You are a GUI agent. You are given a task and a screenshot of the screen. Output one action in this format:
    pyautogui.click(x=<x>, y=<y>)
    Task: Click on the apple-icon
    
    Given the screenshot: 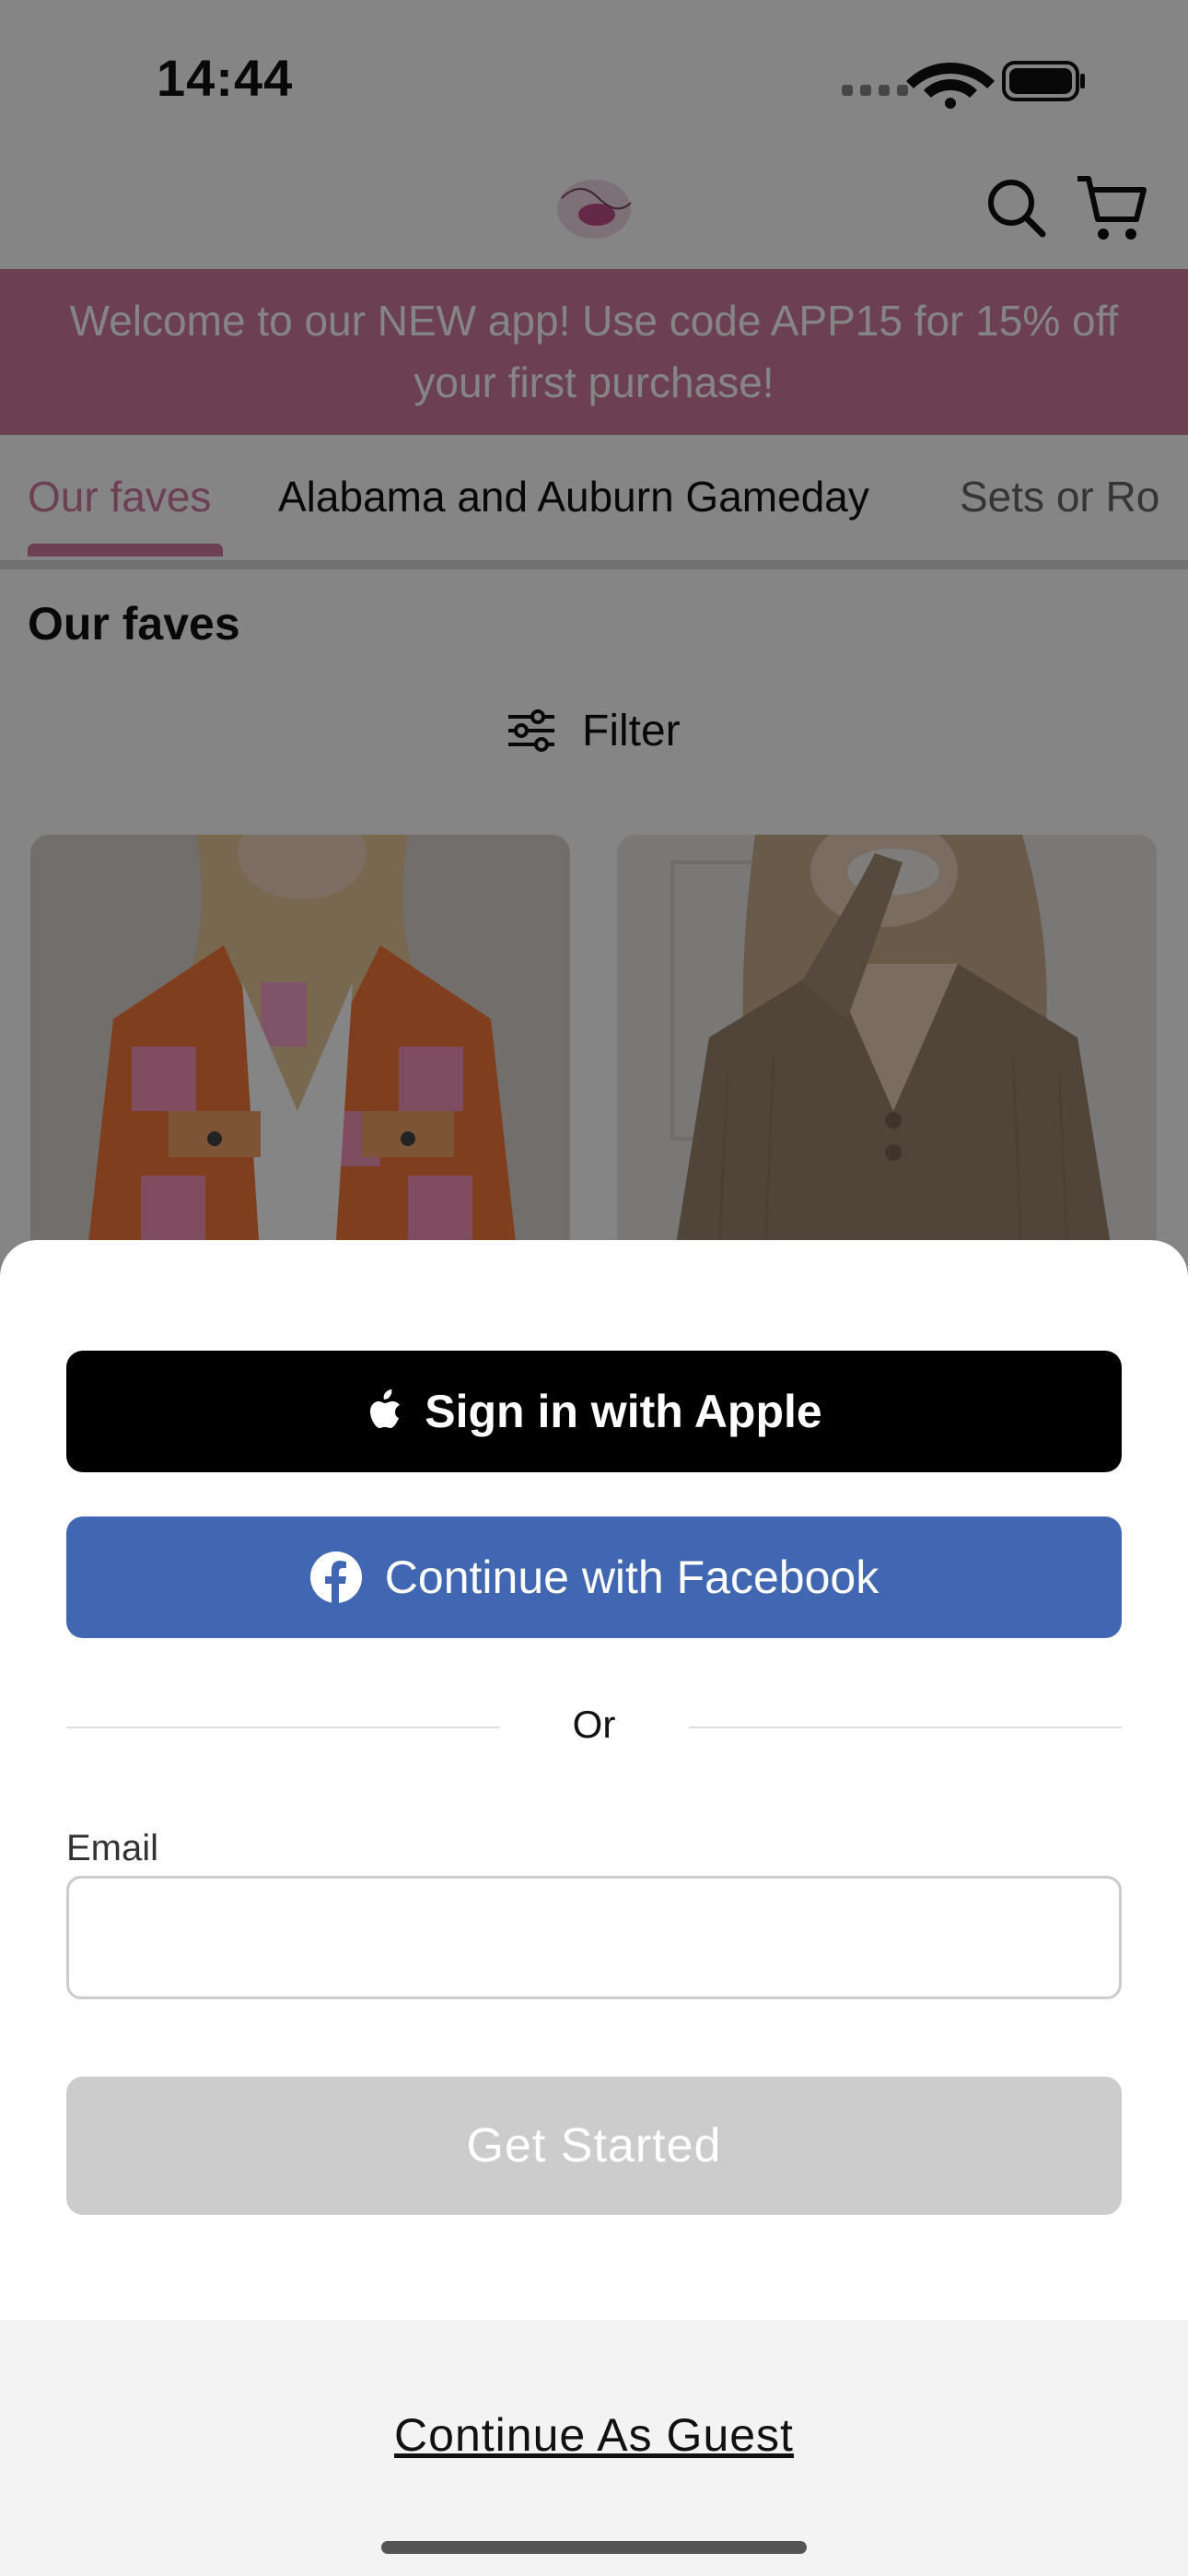 What is the action you would take?
    pyautogui.click(x=386, y=1408)
    